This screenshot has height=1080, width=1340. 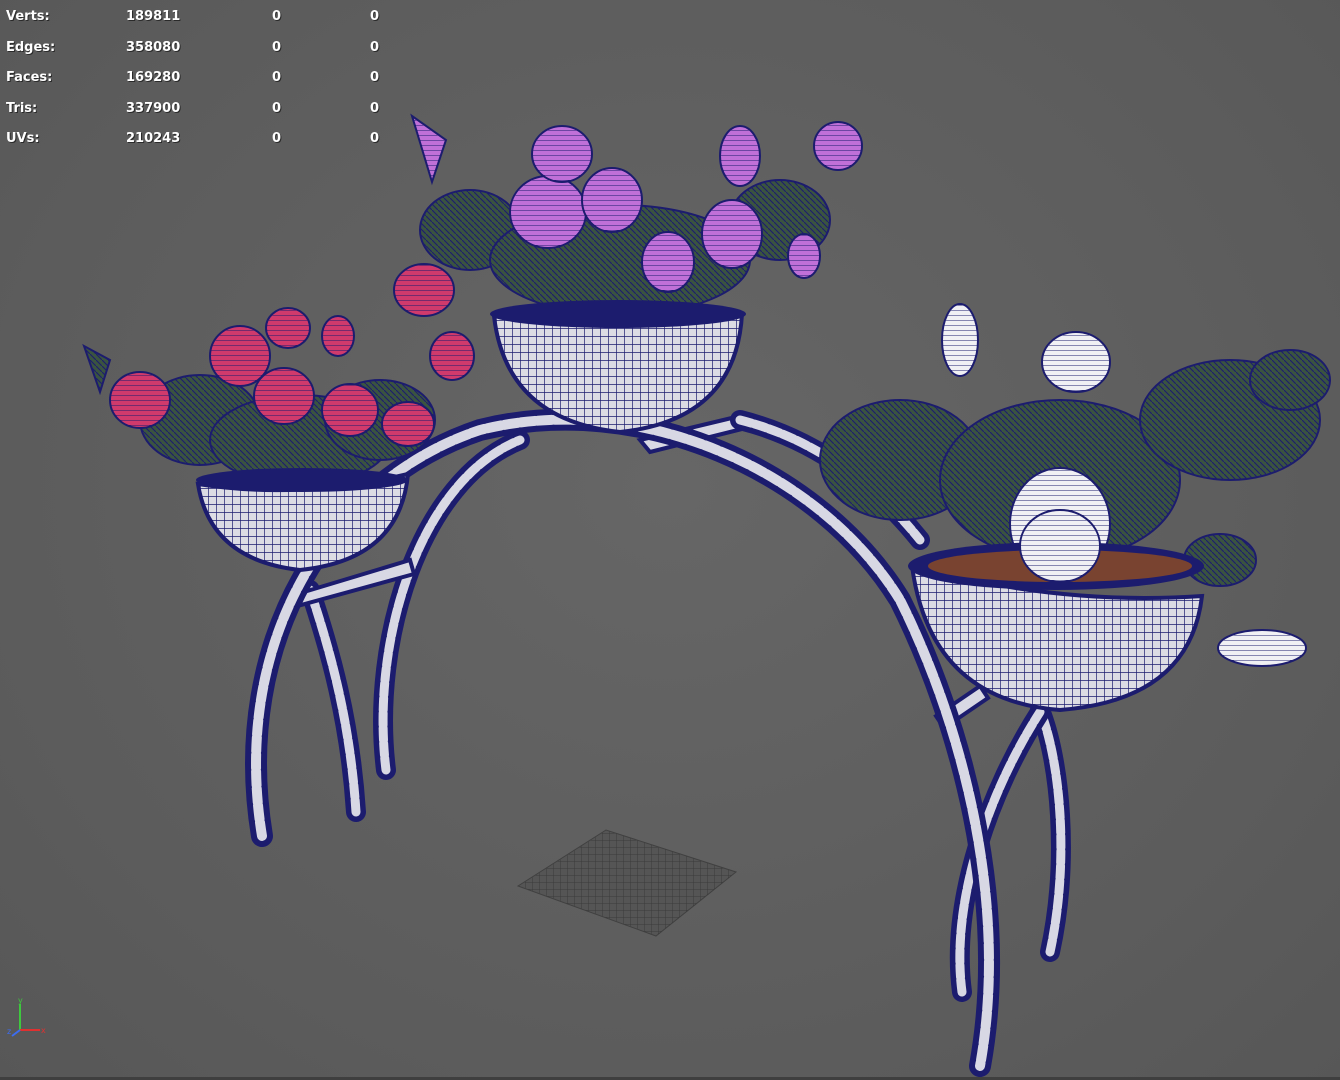 I want to click on stat-total: 358080, so click(x=153, y=47).